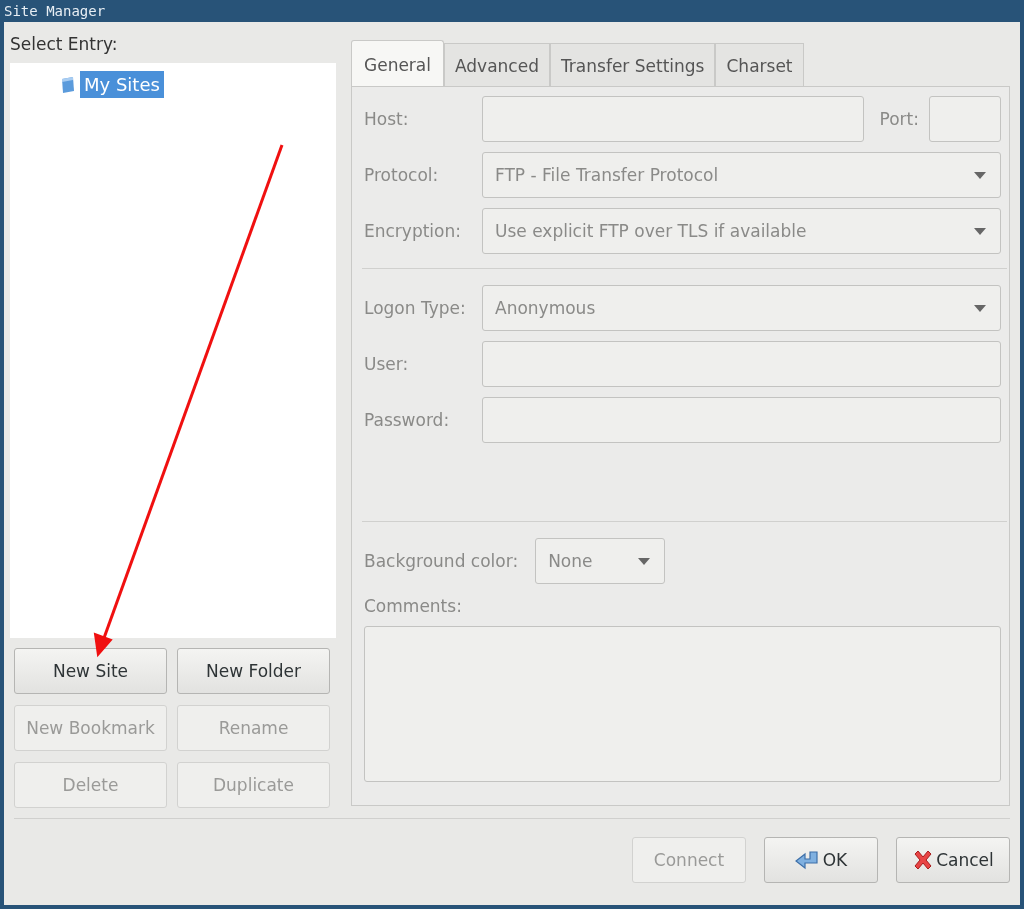  Describe the element at coordinates (953, 860) in the screenshot. I see `cancel-button: Cancel` at that location.